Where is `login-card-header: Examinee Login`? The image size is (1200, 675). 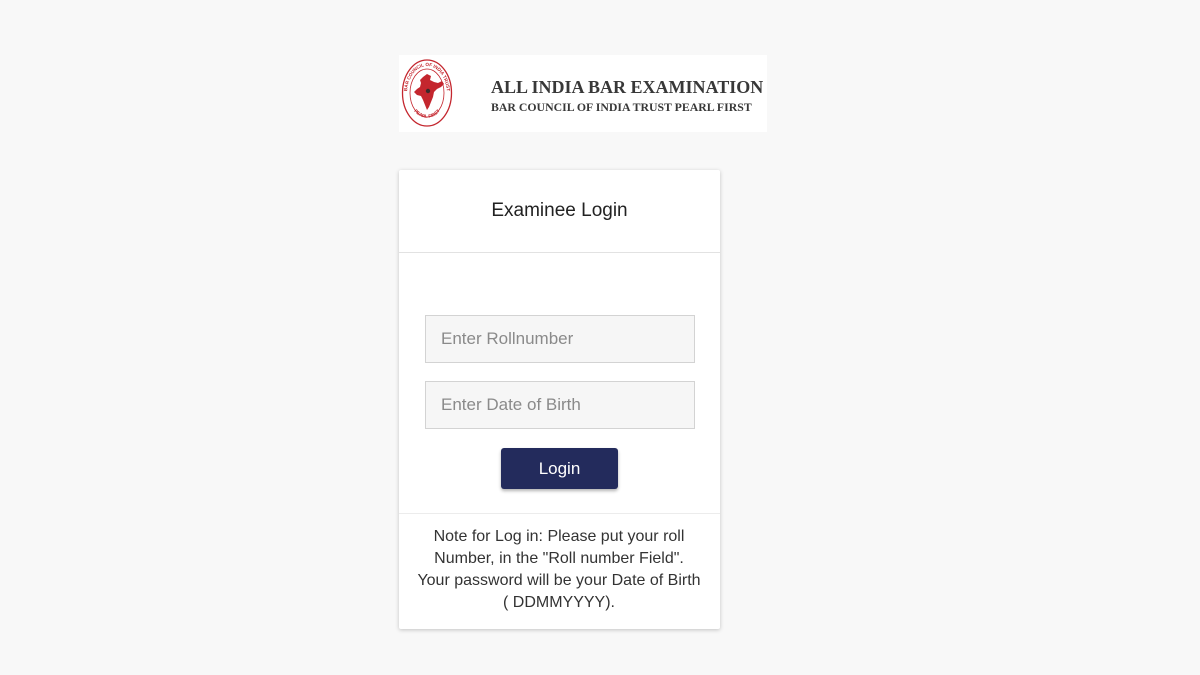 login-card-header: Examinee Login is located at coordinates (559, 211).